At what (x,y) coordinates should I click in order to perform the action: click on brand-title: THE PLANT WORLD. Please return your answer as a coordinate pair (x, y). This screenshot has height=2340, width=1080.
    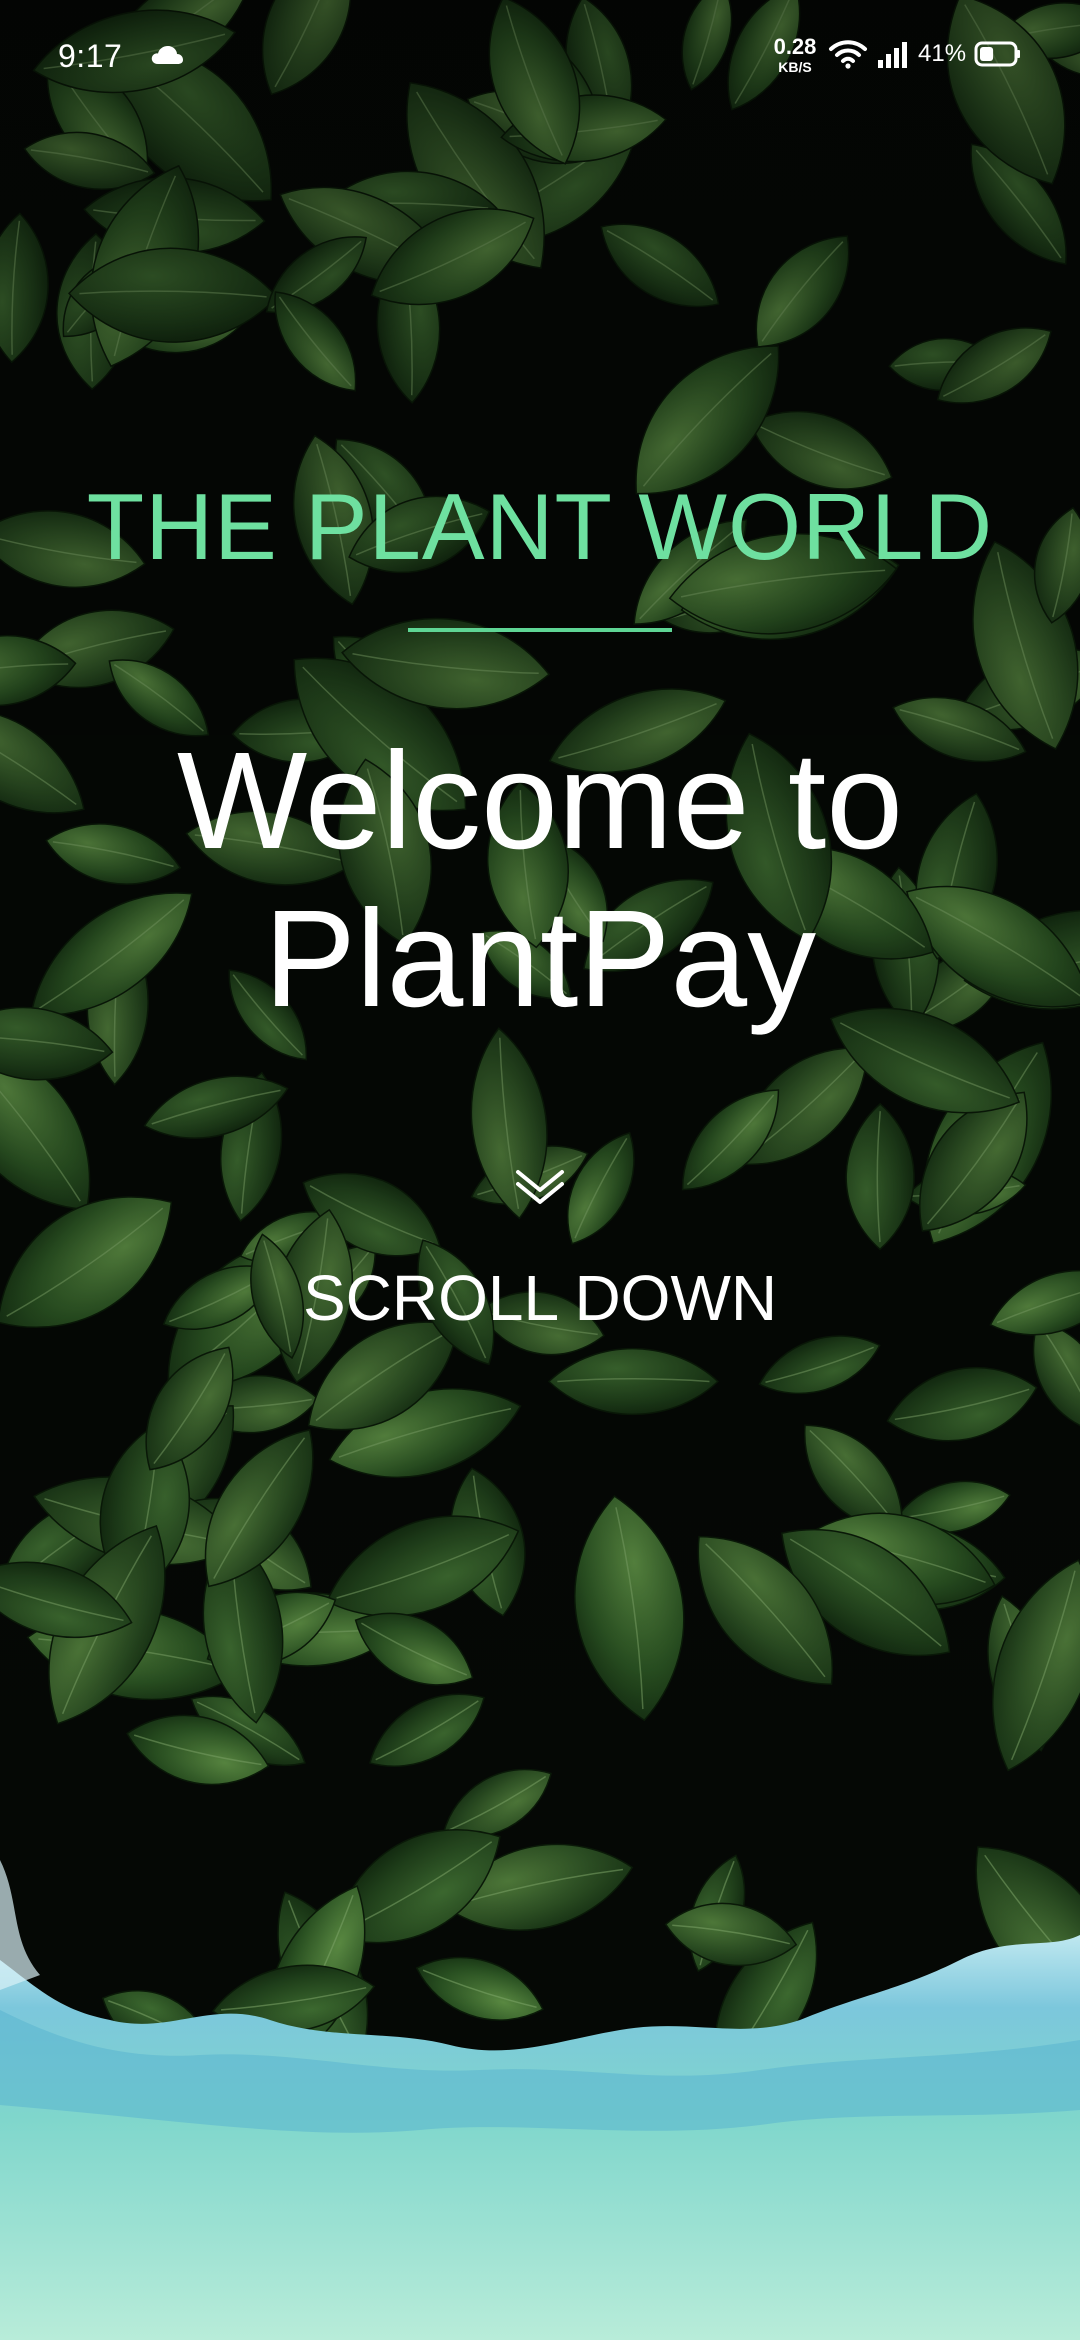
    Looking at the image, I should click on (540, 526).